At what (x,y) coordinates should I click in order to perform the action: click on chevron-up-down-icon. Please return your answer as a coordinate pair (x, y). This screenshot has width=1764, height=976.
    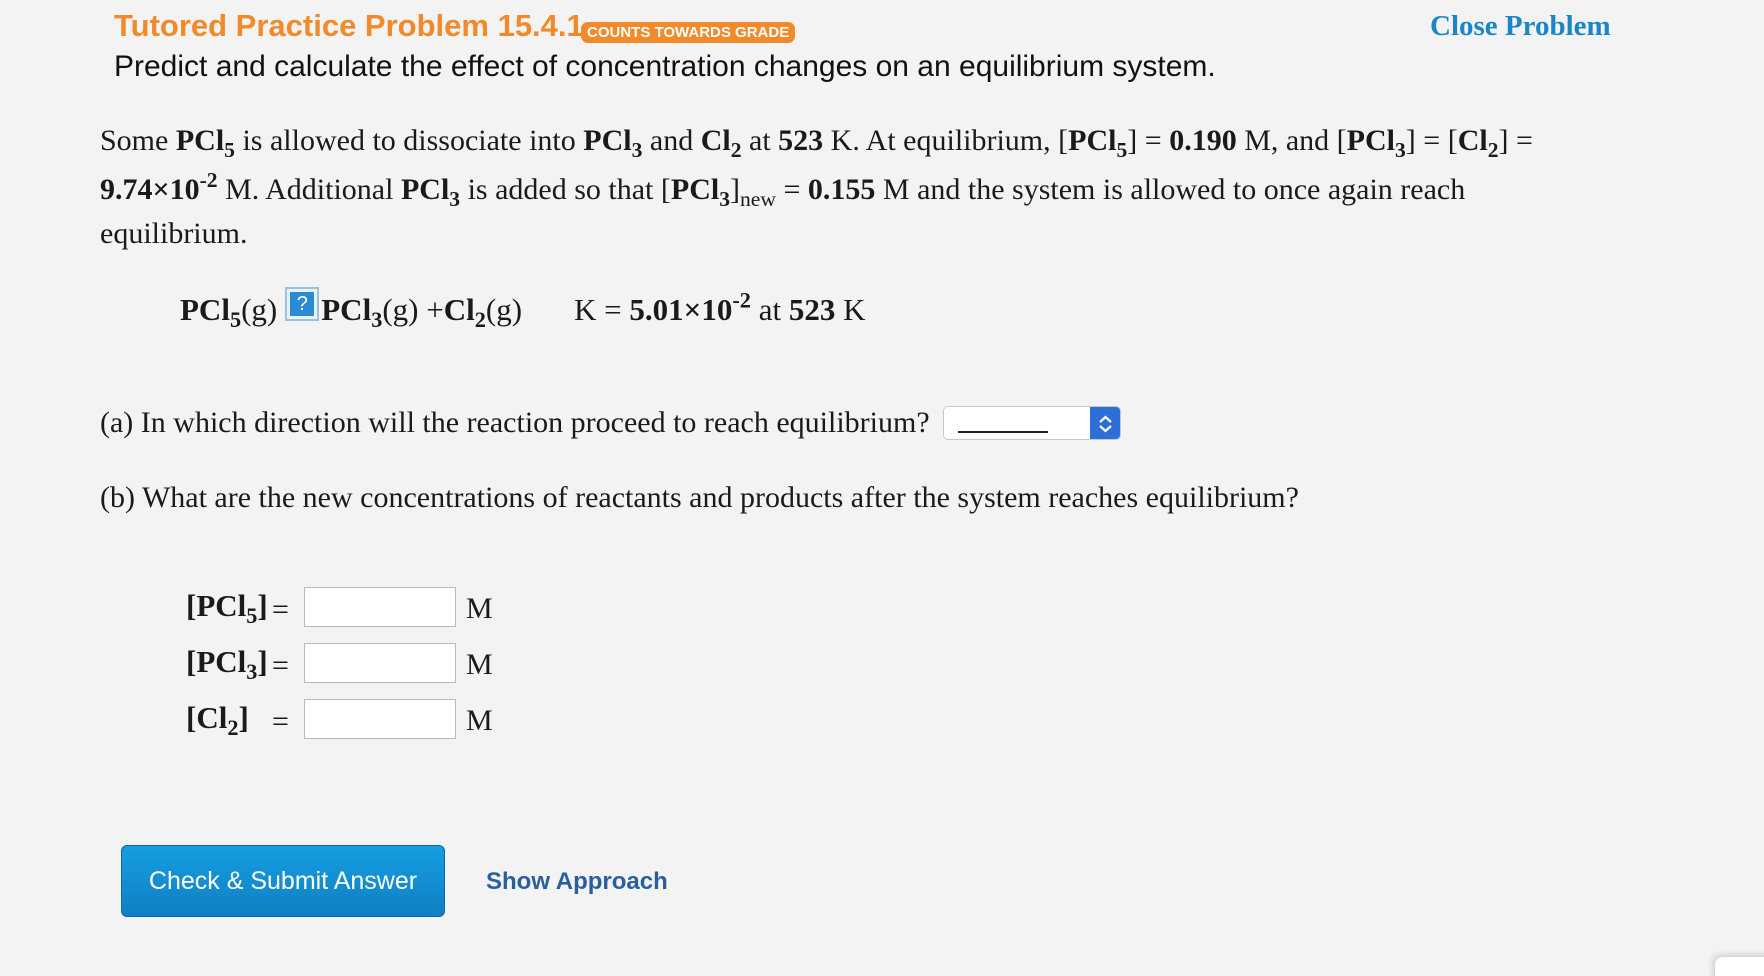
    Looking at the image, I should click on (1105, 423).